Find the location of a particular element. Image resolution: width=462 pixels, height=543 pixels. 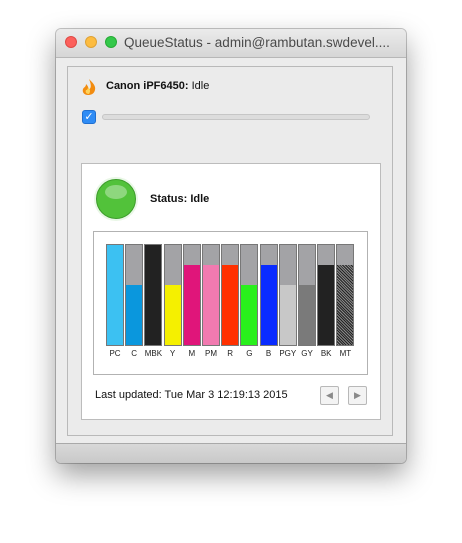

status-indicator-highlight is located at coordinates (116, 192).